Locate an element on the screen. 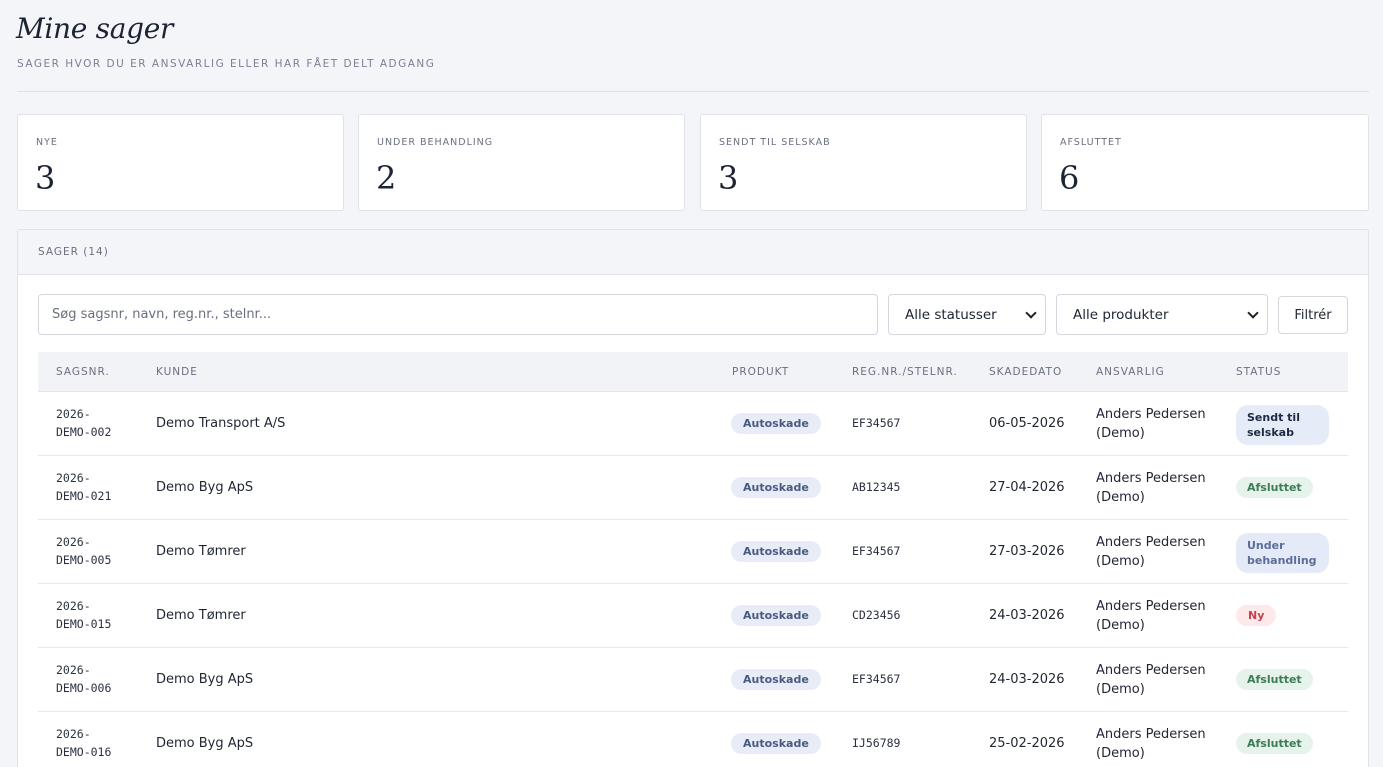 Image resolution: width=1383 pixels, height=767 pixels. stat-label: NYE is located at coordinates (47, 142).